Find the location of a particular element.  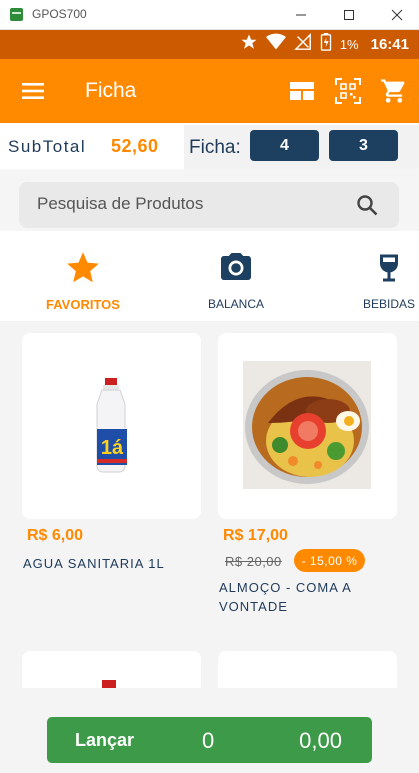

lancar-label: Lançar is located at coordinates (105, 740).